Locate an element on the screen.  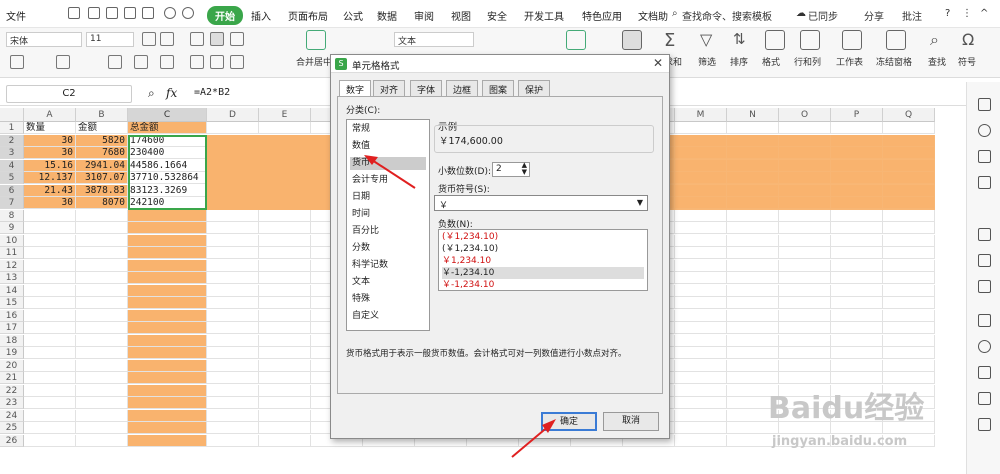
cell-q6 is located at coordinates (909, 190).